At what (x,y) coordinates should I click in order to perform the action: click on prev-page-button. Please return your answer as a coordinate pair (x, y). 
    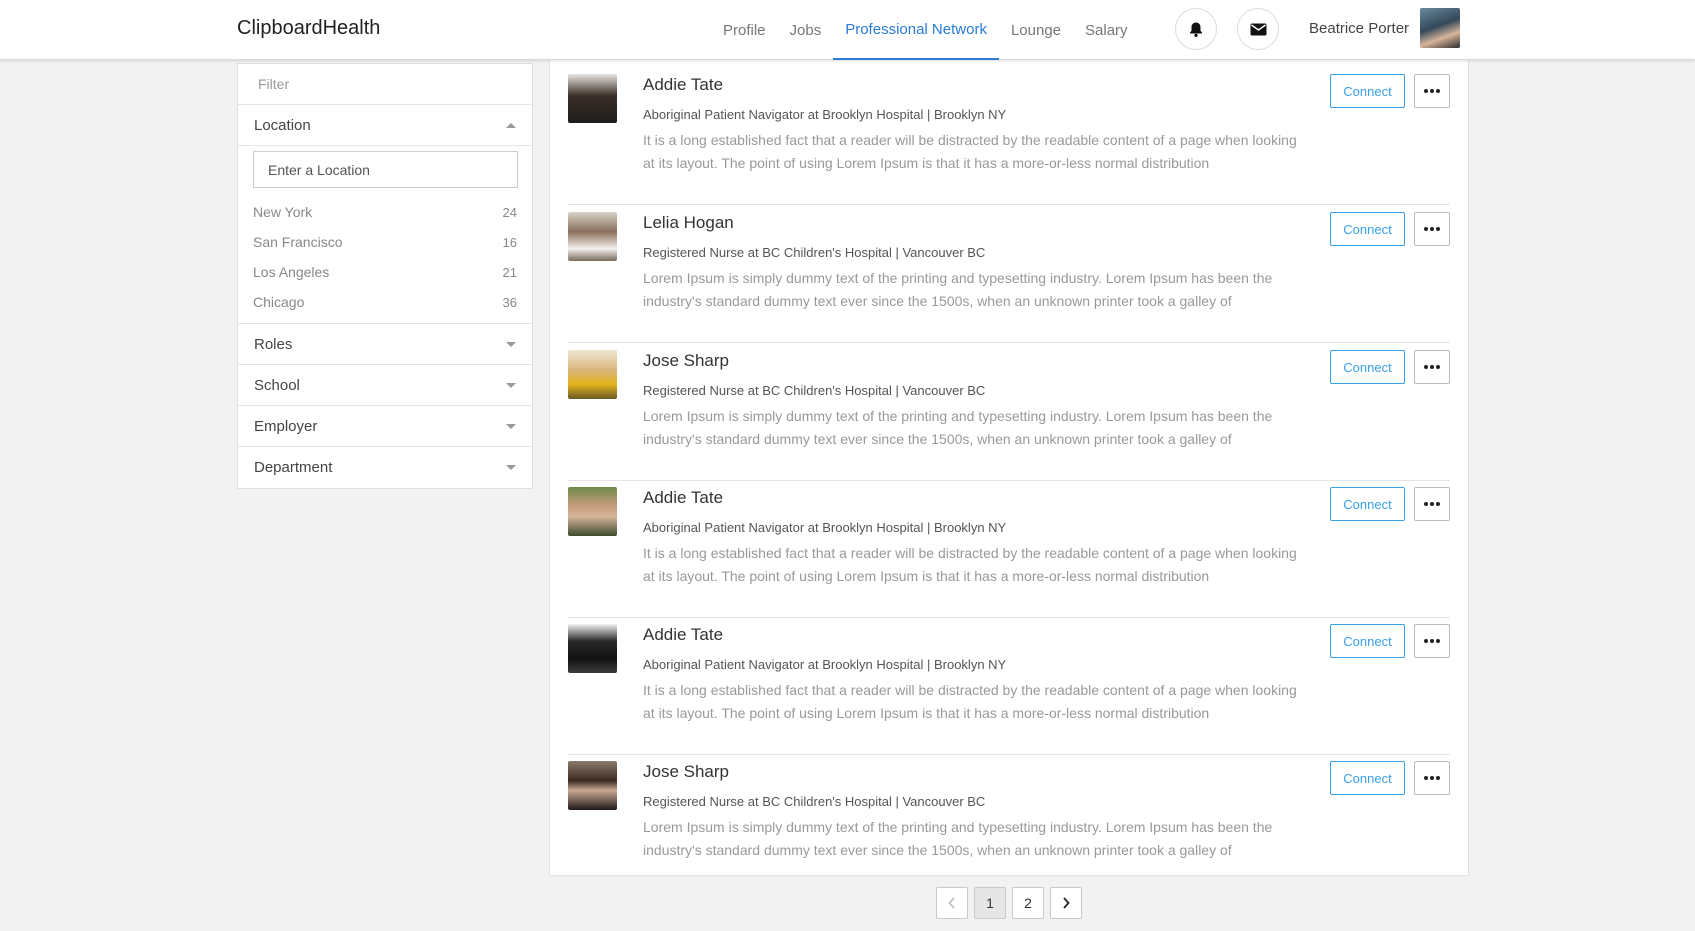
    Looking at the image, I should click on (952, 903).